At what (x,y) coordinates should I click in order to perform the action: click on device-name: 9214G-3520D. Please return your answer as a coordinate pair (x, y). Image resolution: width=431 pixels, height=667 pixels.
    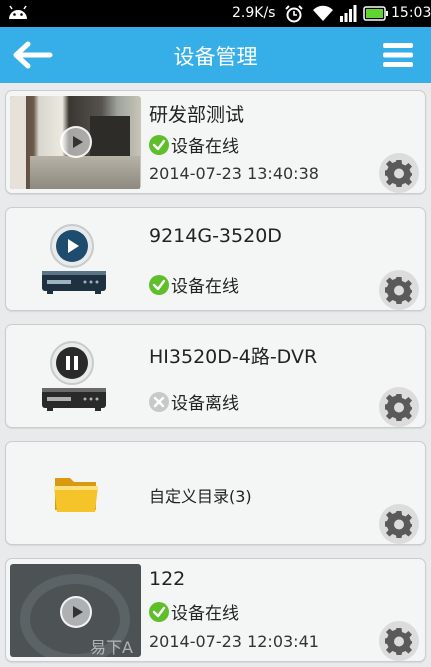
    Looking at the image, I should click on (215, 236).